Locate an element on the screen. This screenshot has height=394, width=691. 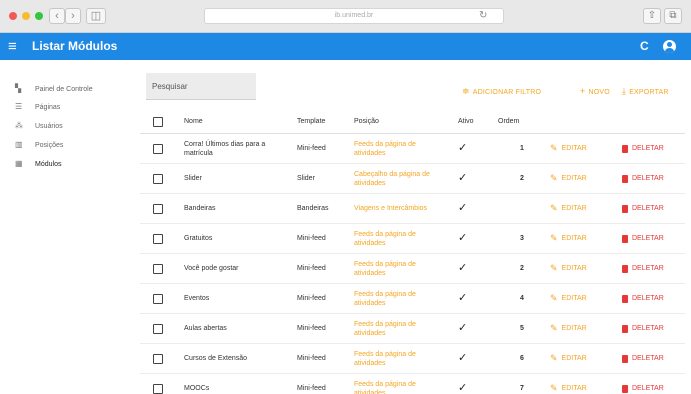
close-window-button is located at coordinates (13, 16).